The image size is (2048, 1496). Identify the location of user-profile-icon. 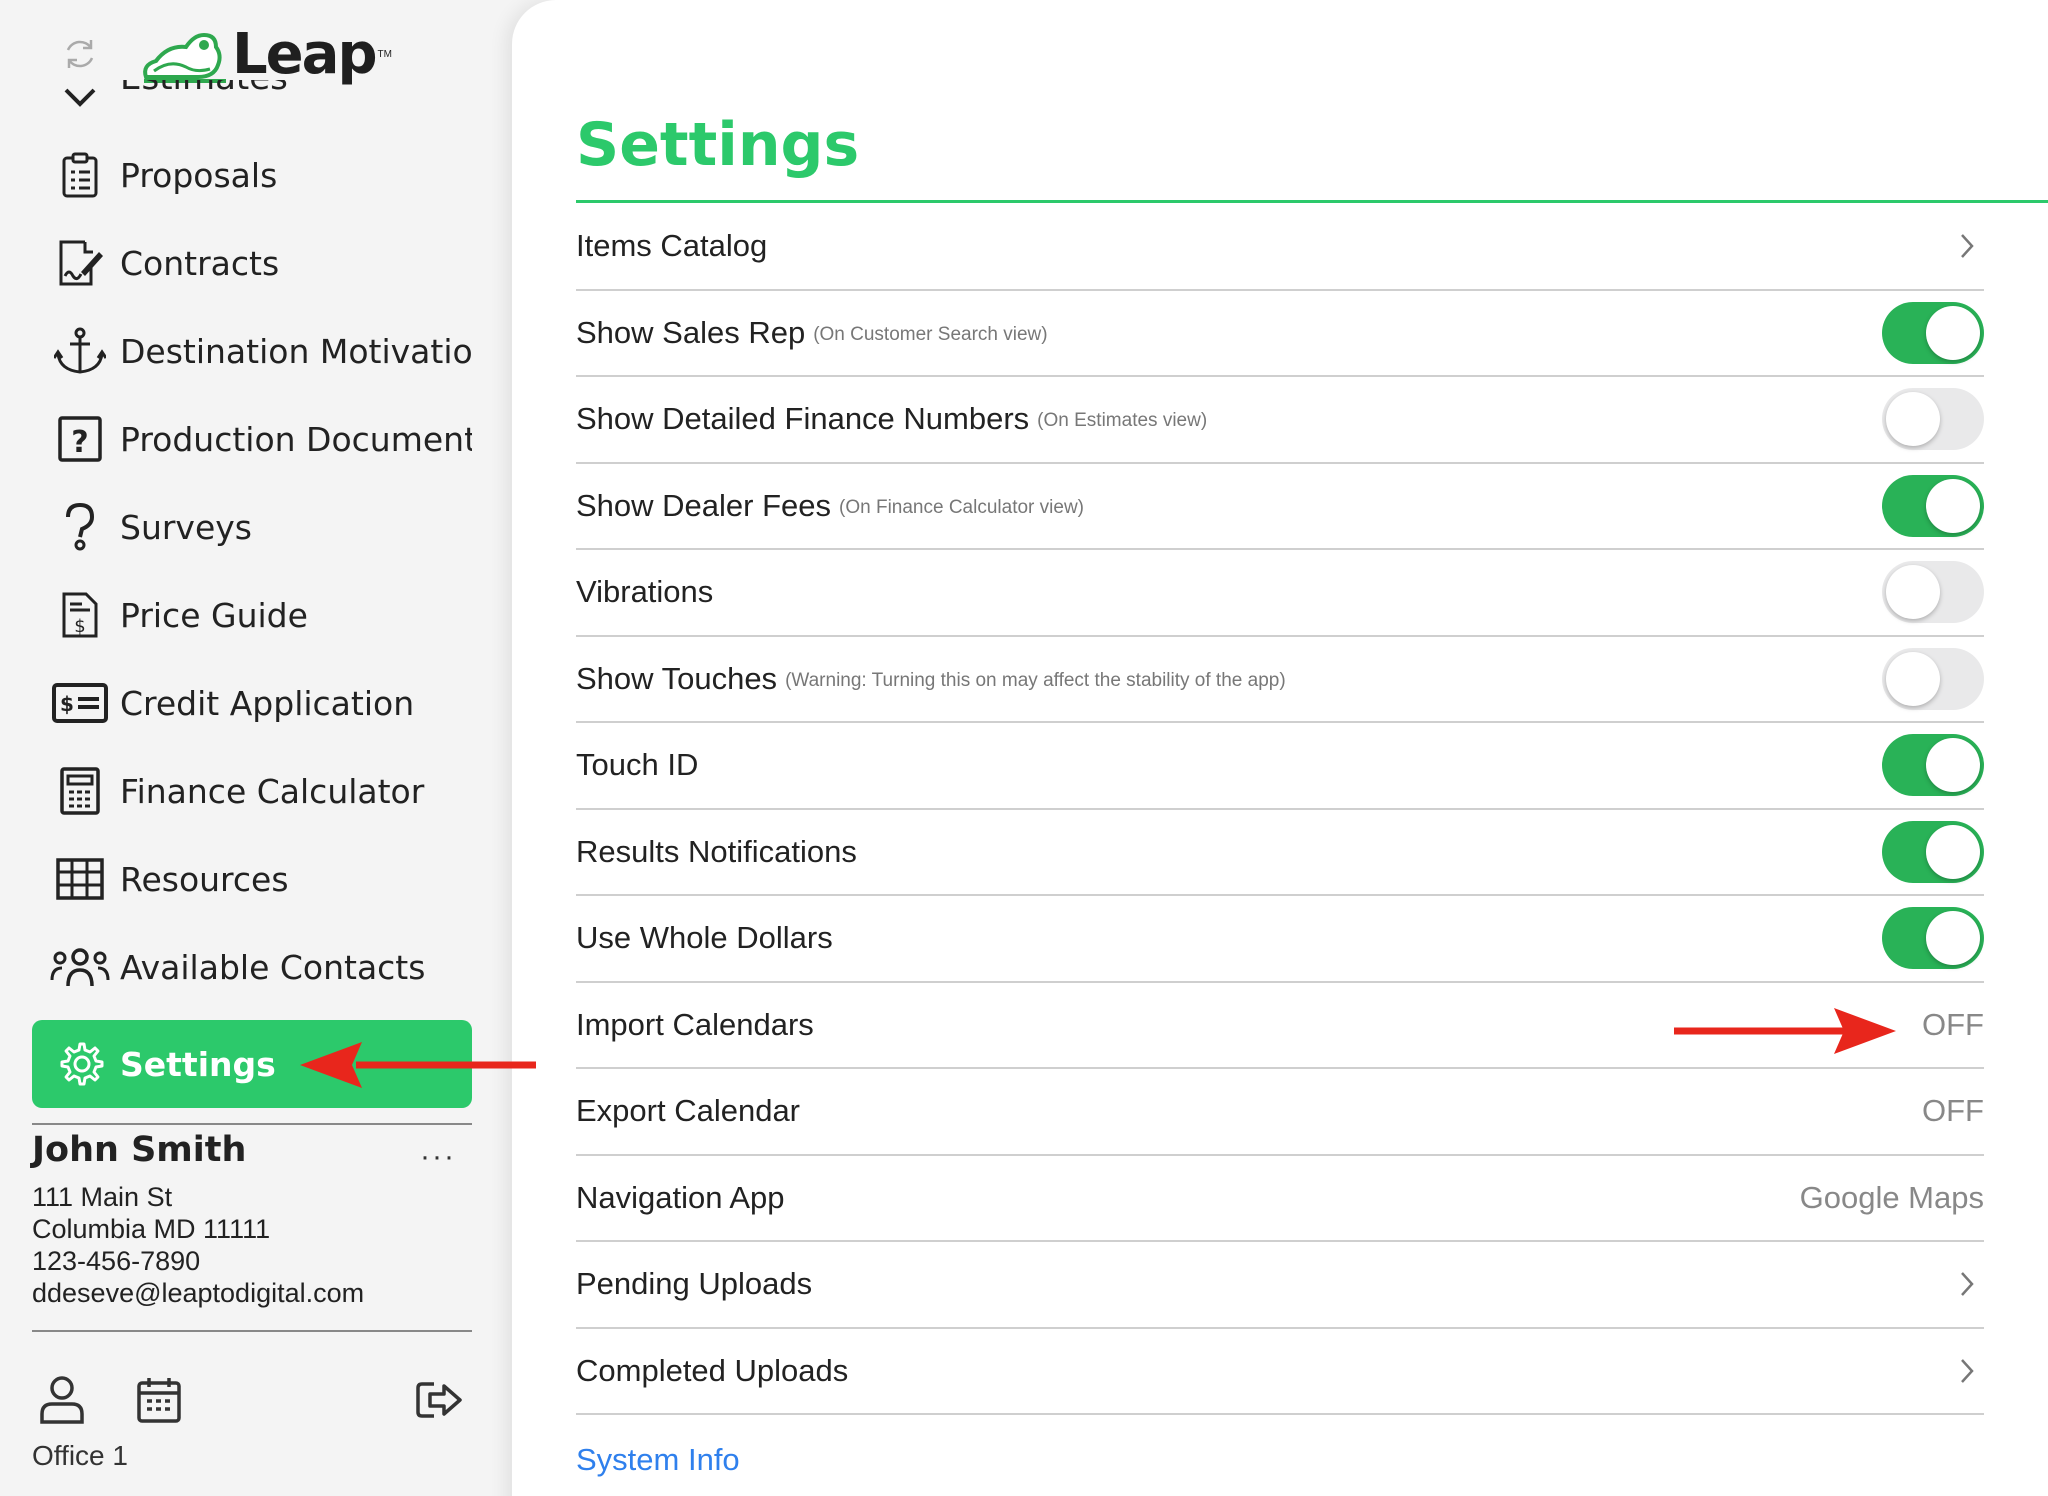
(62, 1400).